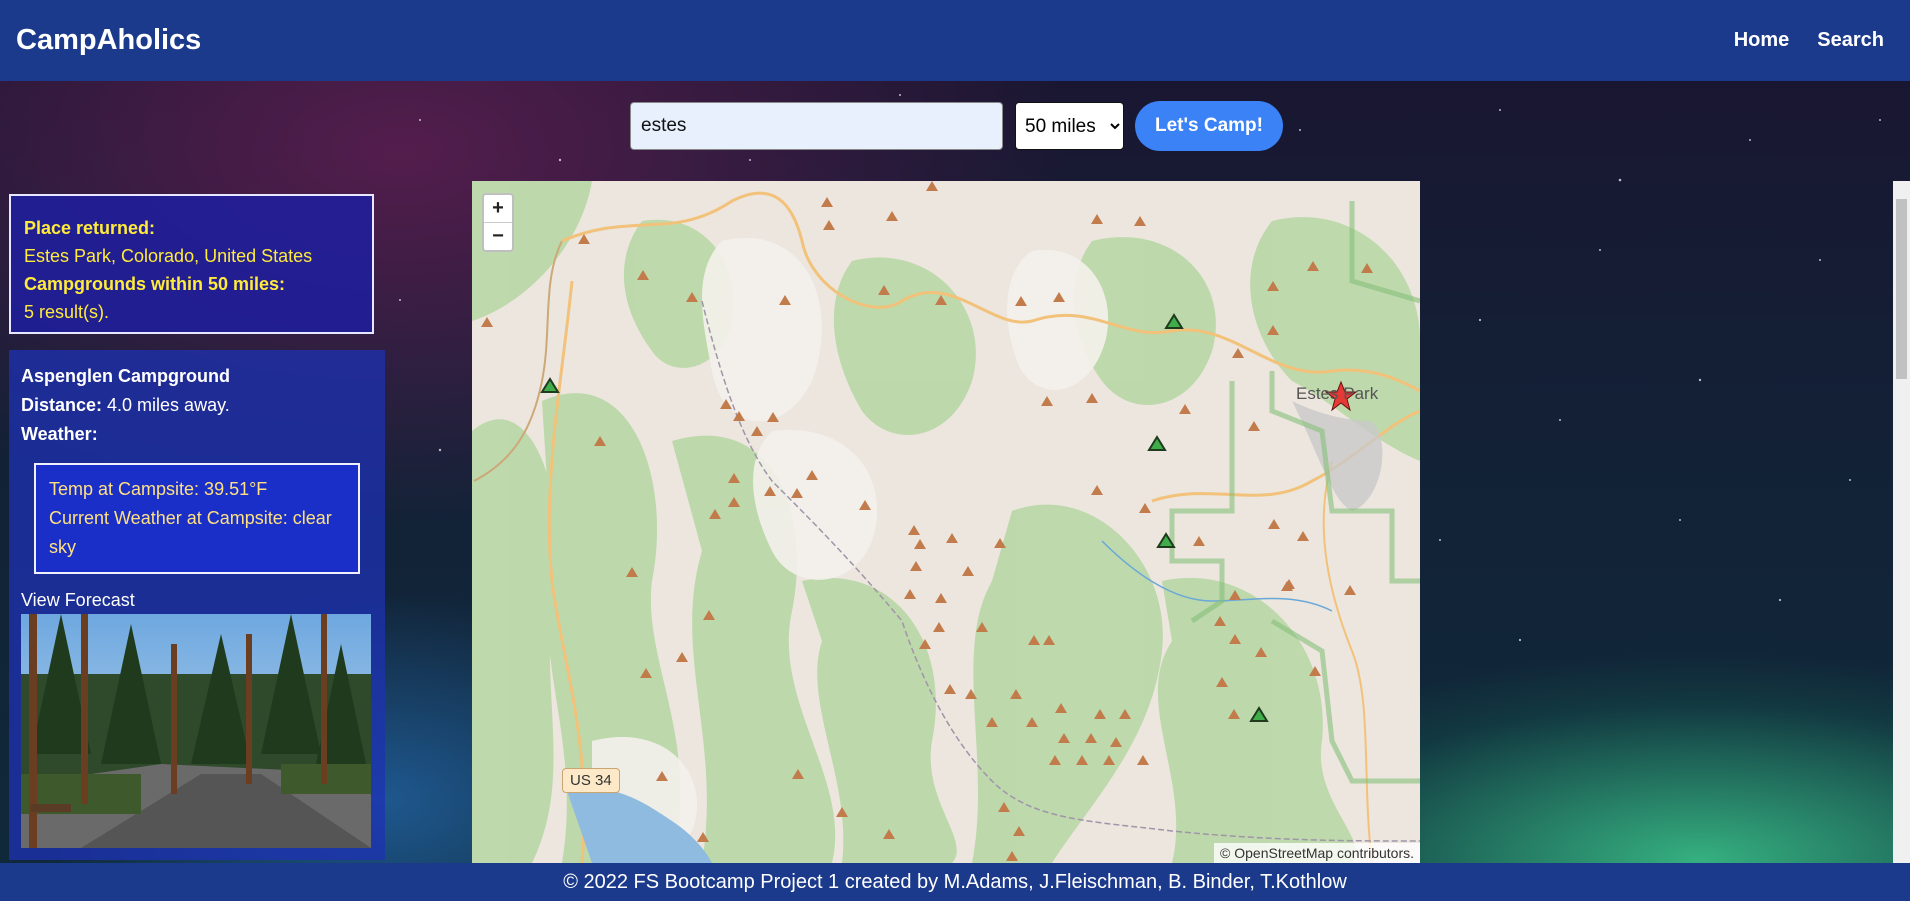  What do you see at coordinates (1069, 126) in the screenshot?
I see `range-select: 50 miles` at bounding box center [1069, 126].